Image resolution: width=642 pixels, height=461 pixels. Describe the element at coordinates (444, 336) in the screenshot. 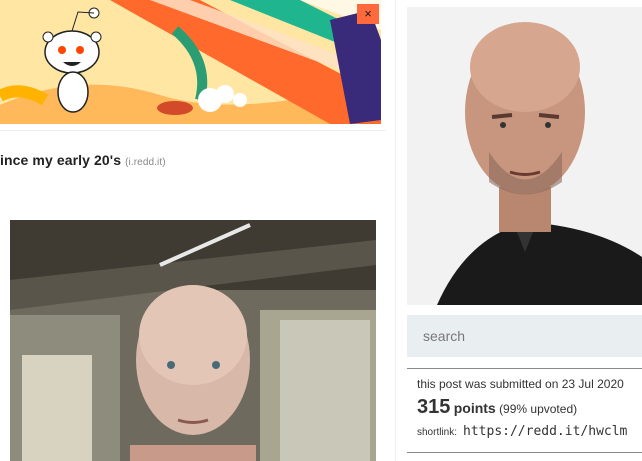

I see `search-placeholder: search` at that location.